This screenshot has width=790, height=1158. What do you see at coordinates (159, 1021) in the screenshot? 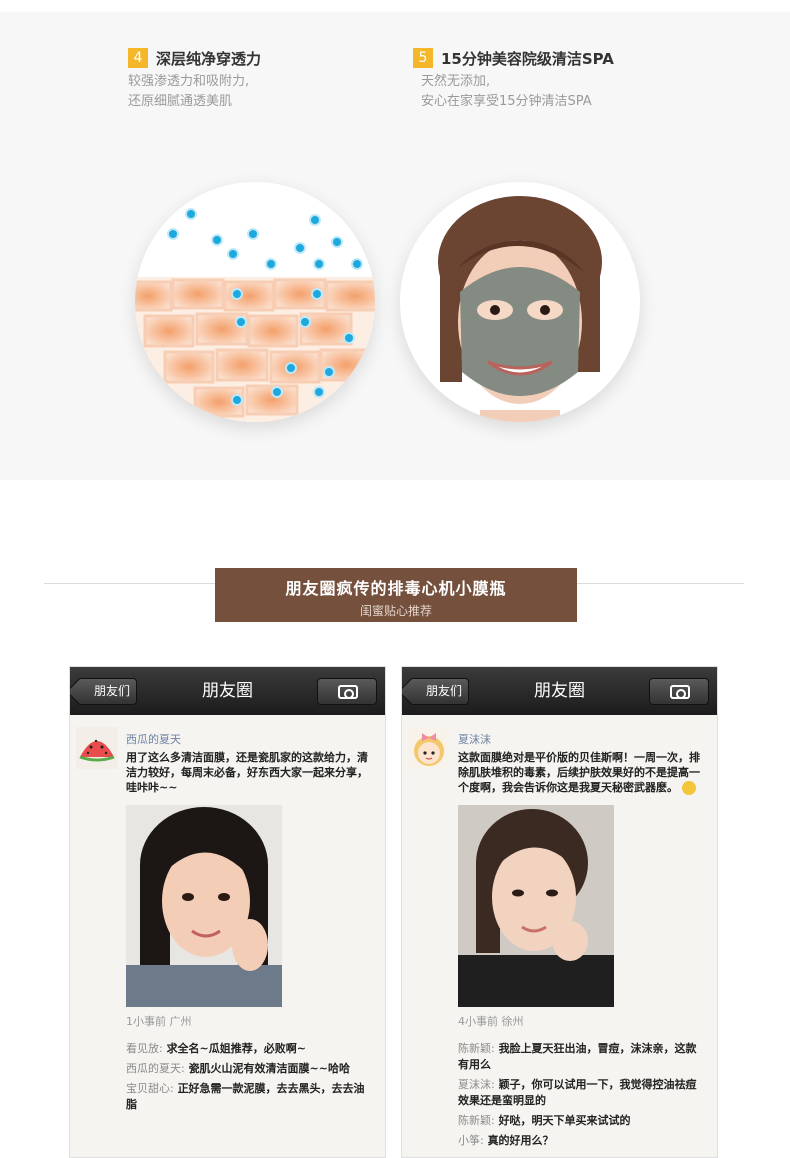
I see `post-meta: 1小事前 广州` at bounding box center [159, 1021].